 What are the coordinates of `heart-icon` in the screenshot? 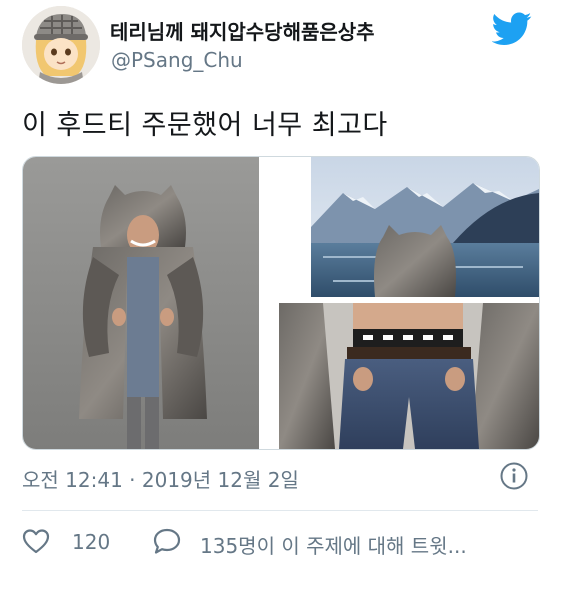 It's located at (36, 541).